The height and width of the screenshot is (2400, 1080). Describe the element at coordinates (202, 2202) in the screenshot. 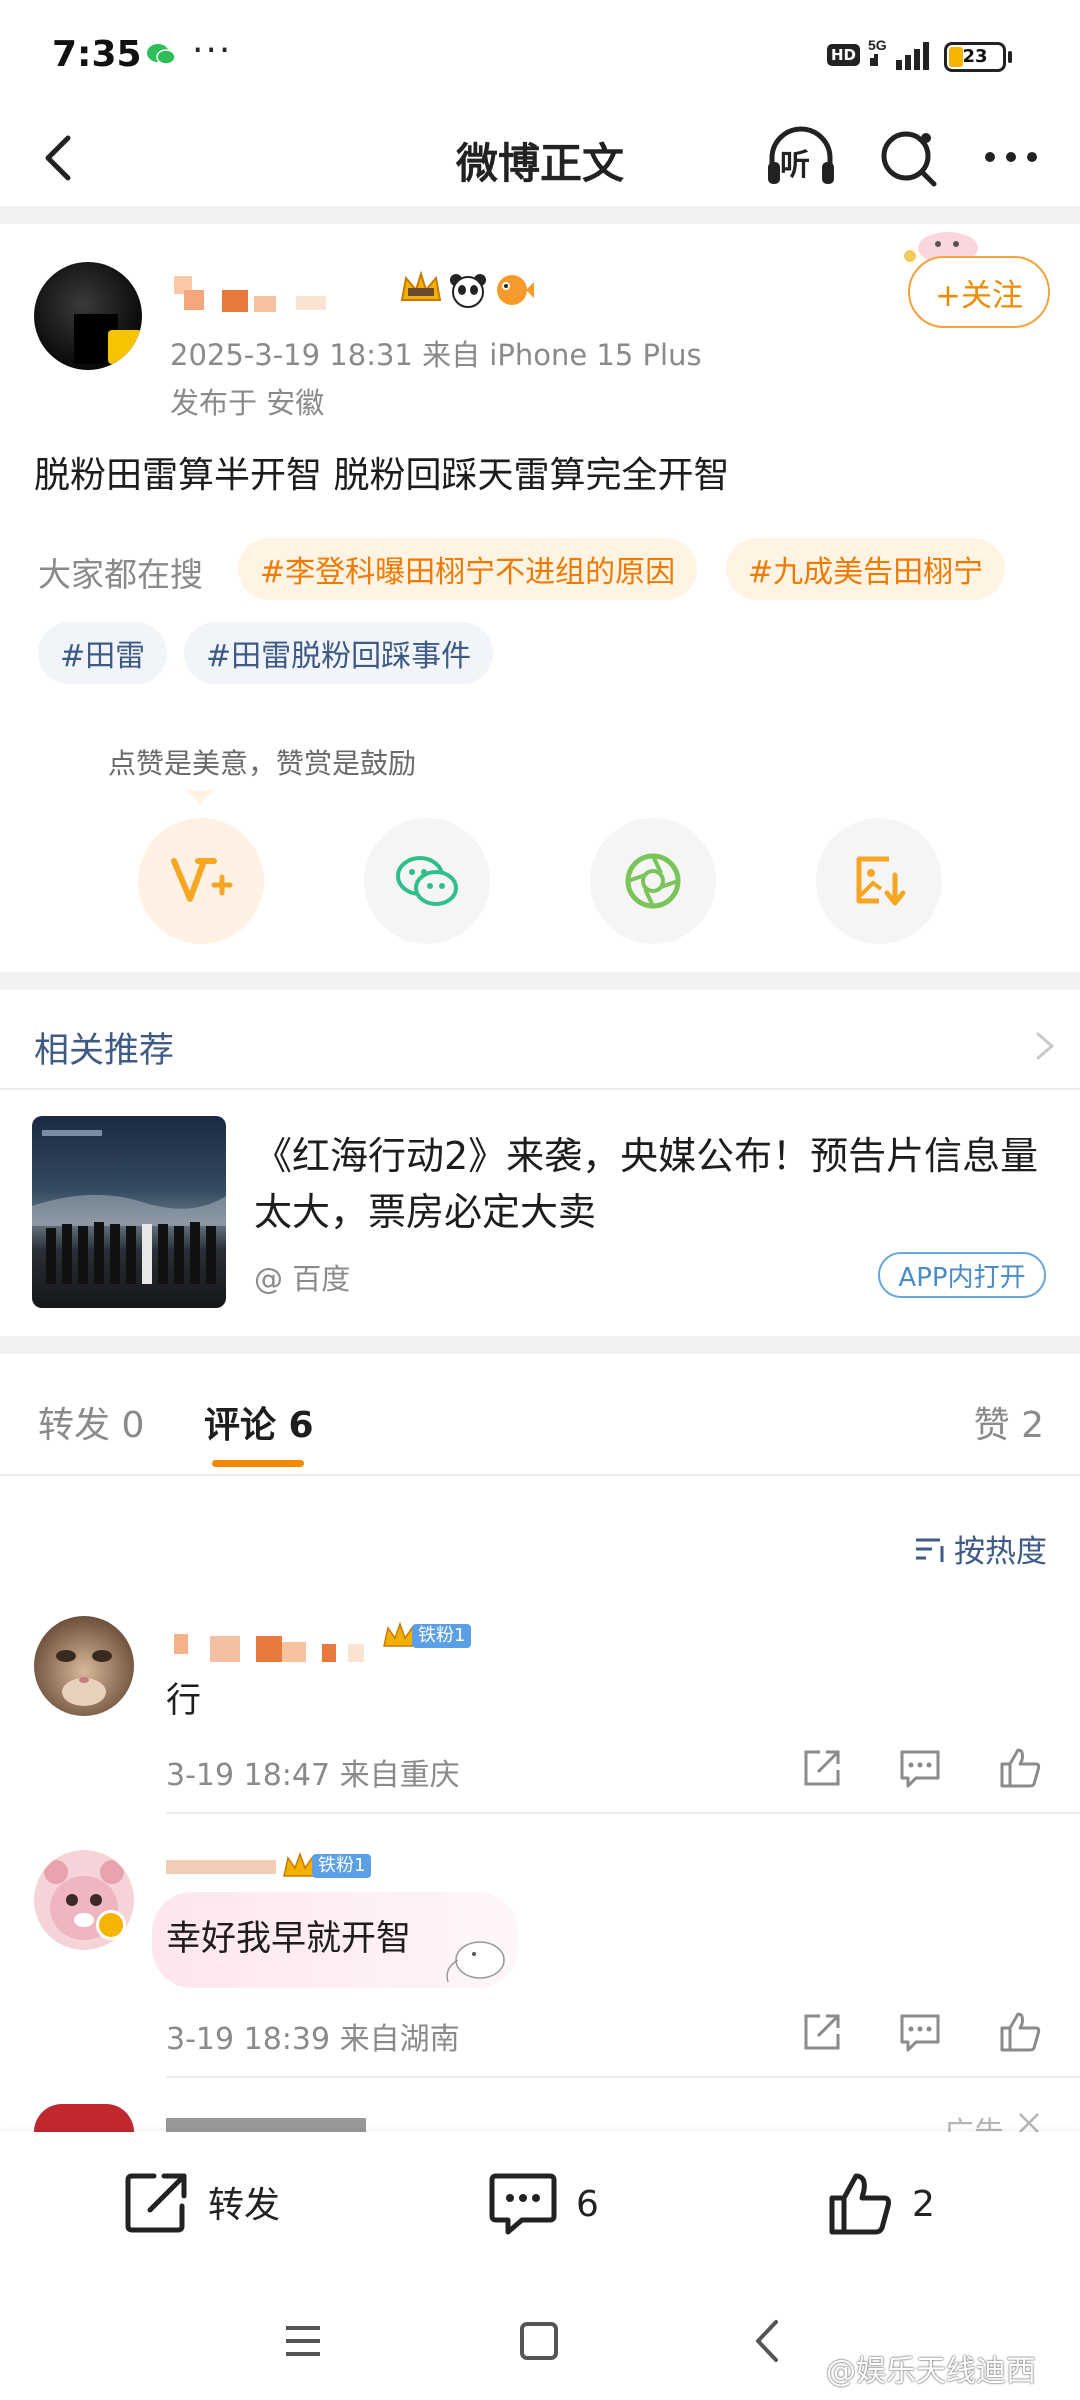

I see `repost-button: 转发` at that location.